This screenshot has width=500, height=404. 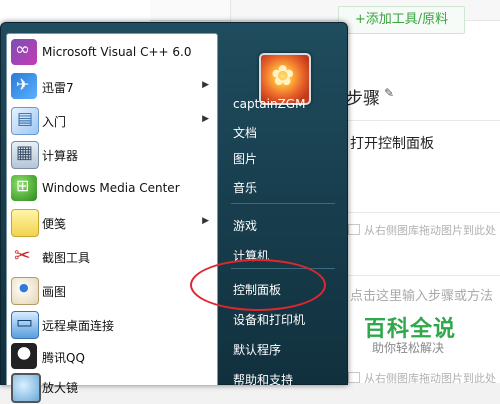 I want to click on program-label: Windows Media Center, so click(x=111, y=188).